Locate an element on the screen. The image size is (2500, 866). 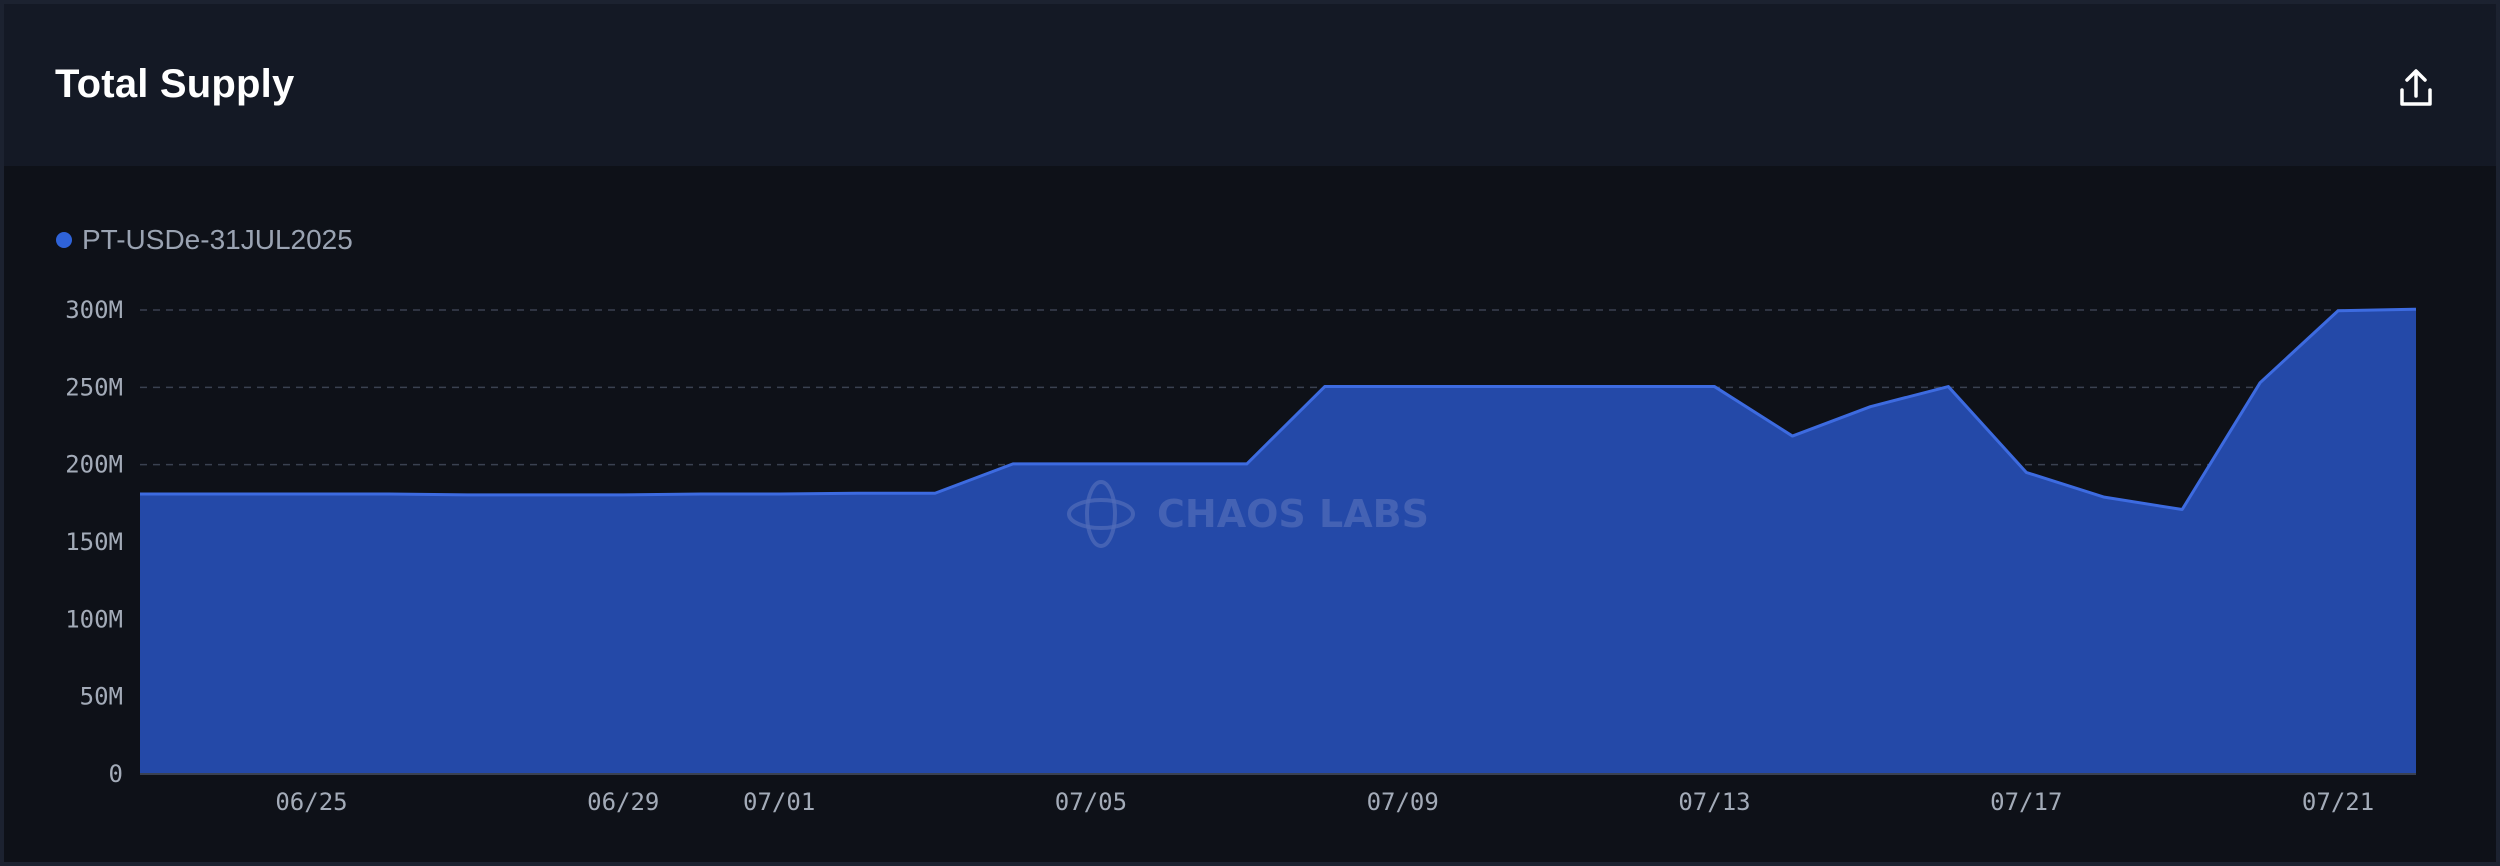
x-tick-label: 07/05 is located at coordinates (1091, 802).